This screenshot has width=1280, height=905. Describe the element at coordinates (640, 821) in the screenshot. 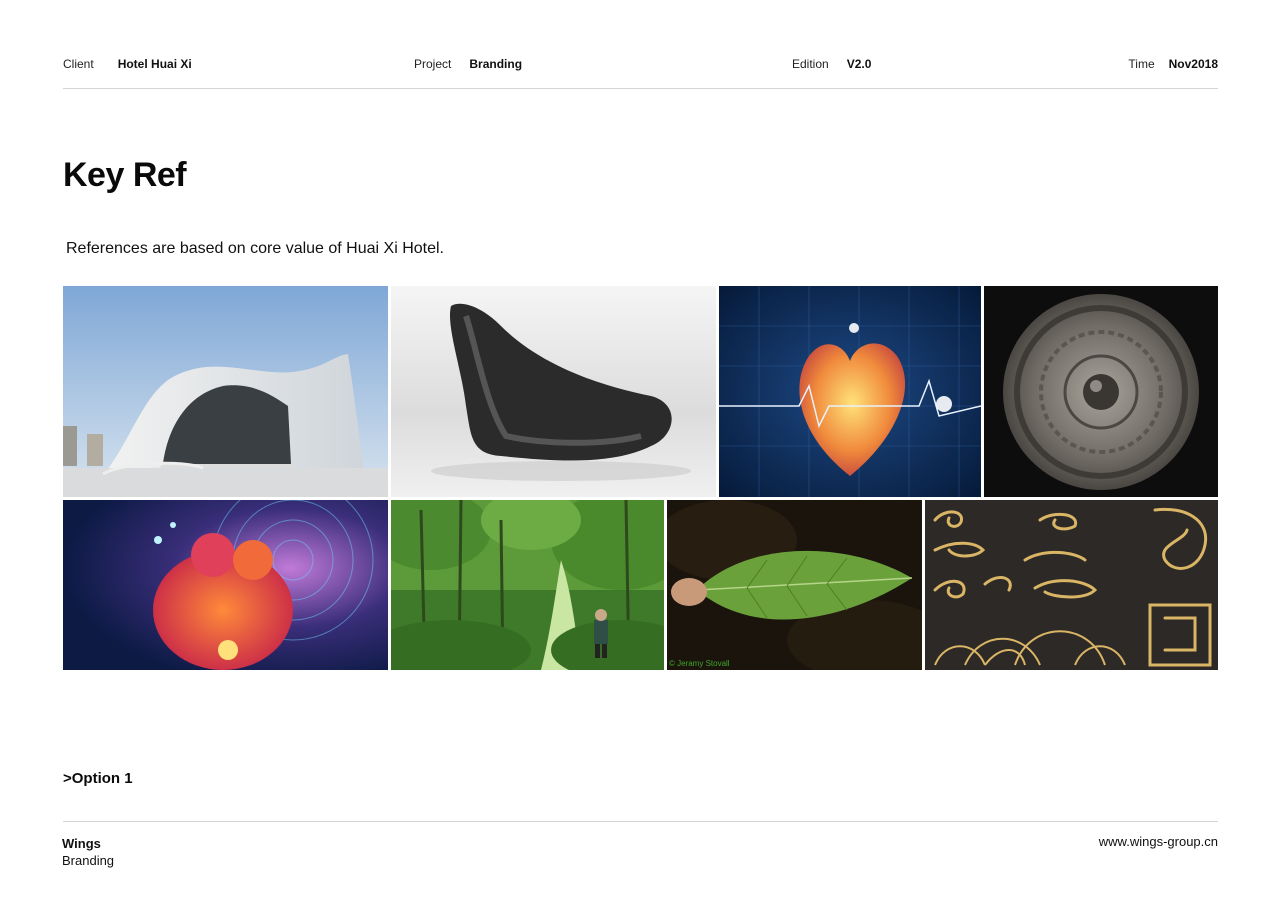

I see `footer-divider` at that location.